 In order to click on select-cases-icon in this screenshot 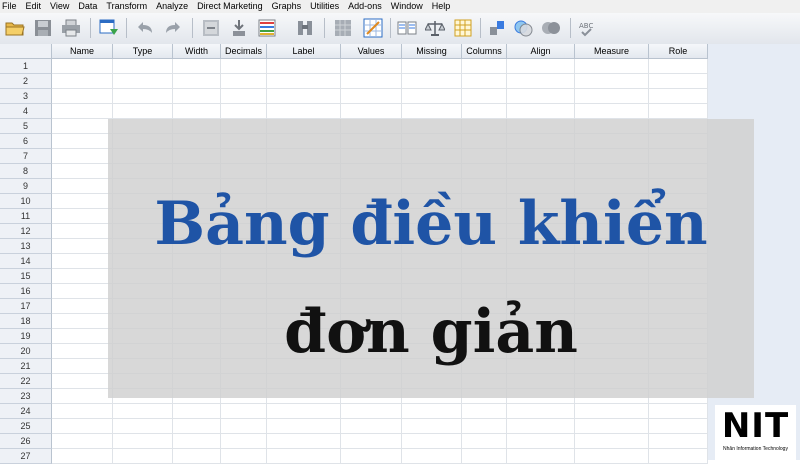, I will do `click(463, 28)`.